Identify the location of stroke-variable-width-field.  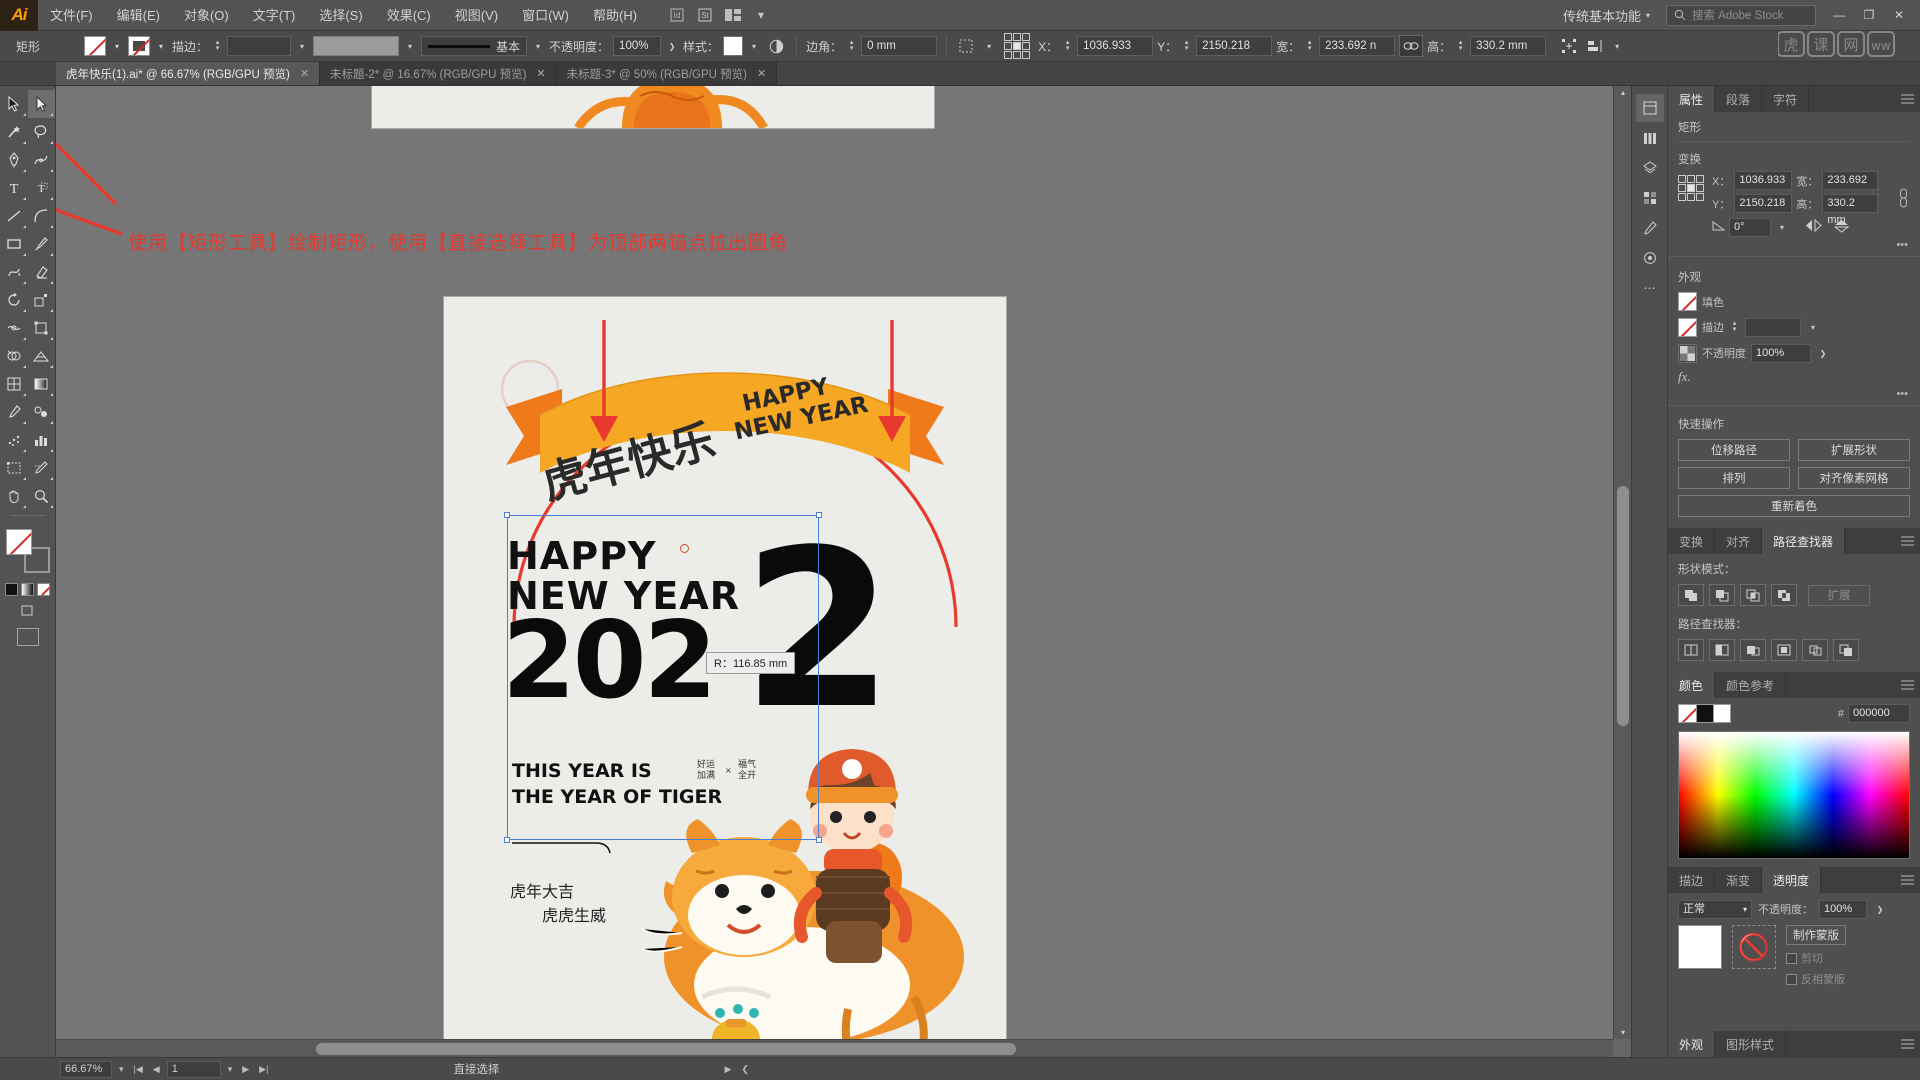
(356, 46).